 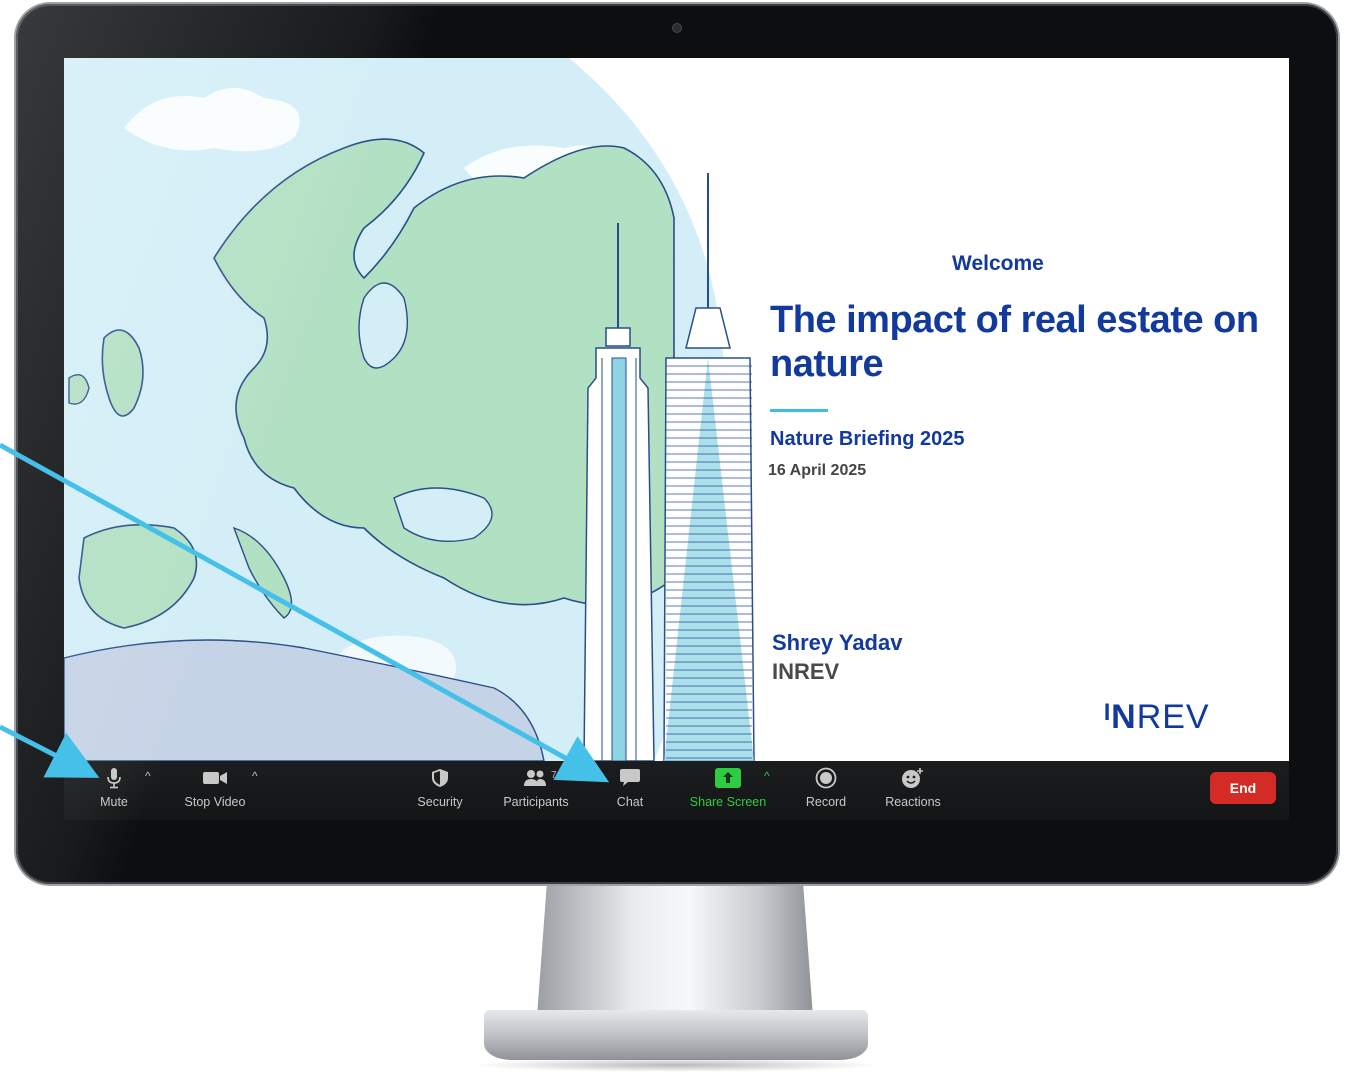 I want to click on title-divider, so click(x=799, y=410).